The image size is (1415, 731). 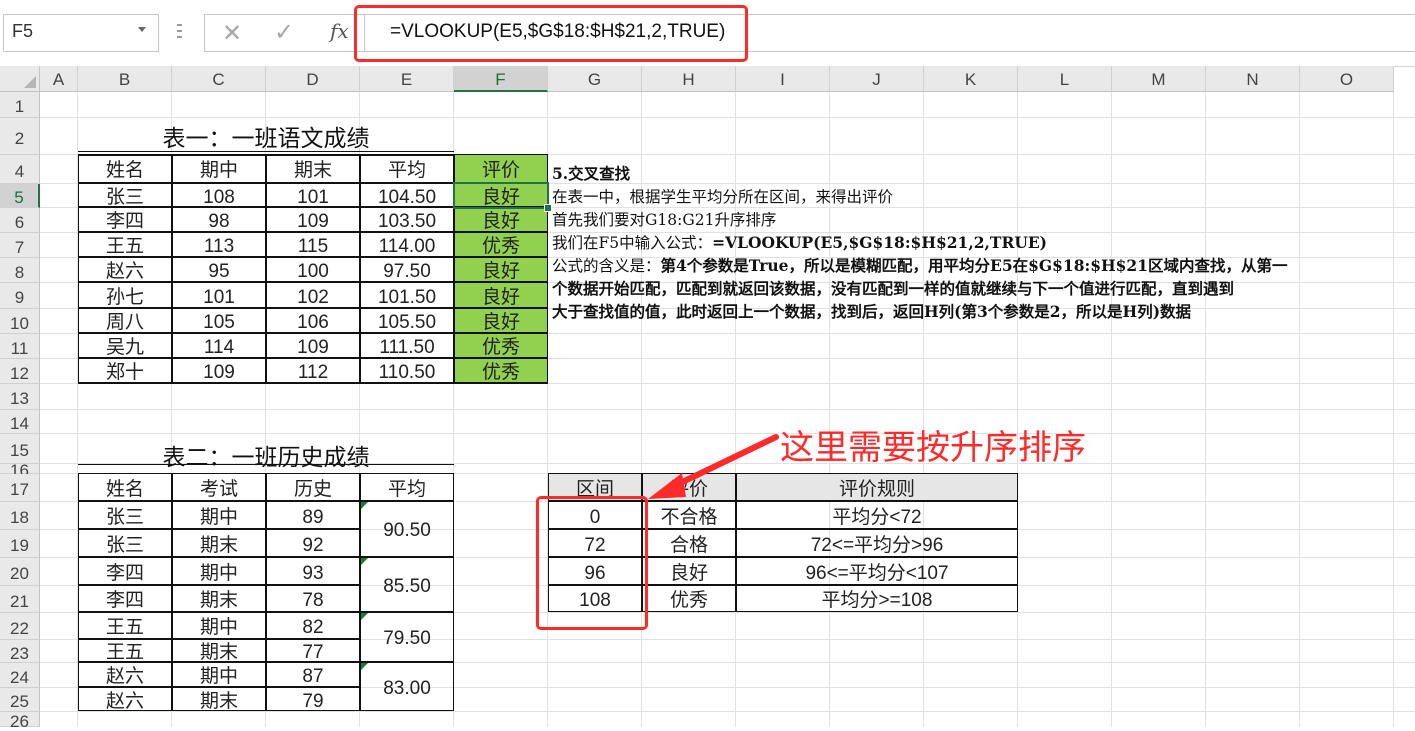 What do you see at coordinates (407, 584) in the screenshot?
I see `table2-average-cell: 85.50` at bounding box center [407, 584].